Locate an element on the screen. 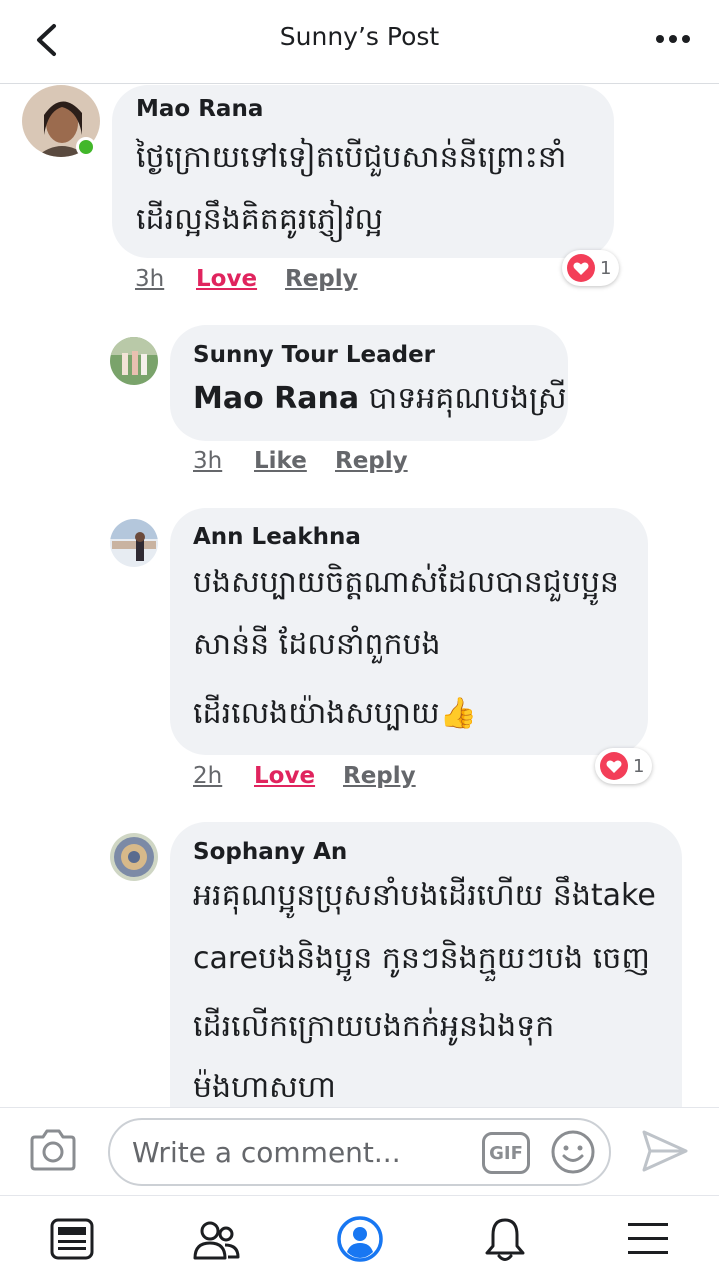  comment-text-line: ដើរល្អនឹងគិតគូរភ្ញៀវល្អ is located at coordinates (259, 219).